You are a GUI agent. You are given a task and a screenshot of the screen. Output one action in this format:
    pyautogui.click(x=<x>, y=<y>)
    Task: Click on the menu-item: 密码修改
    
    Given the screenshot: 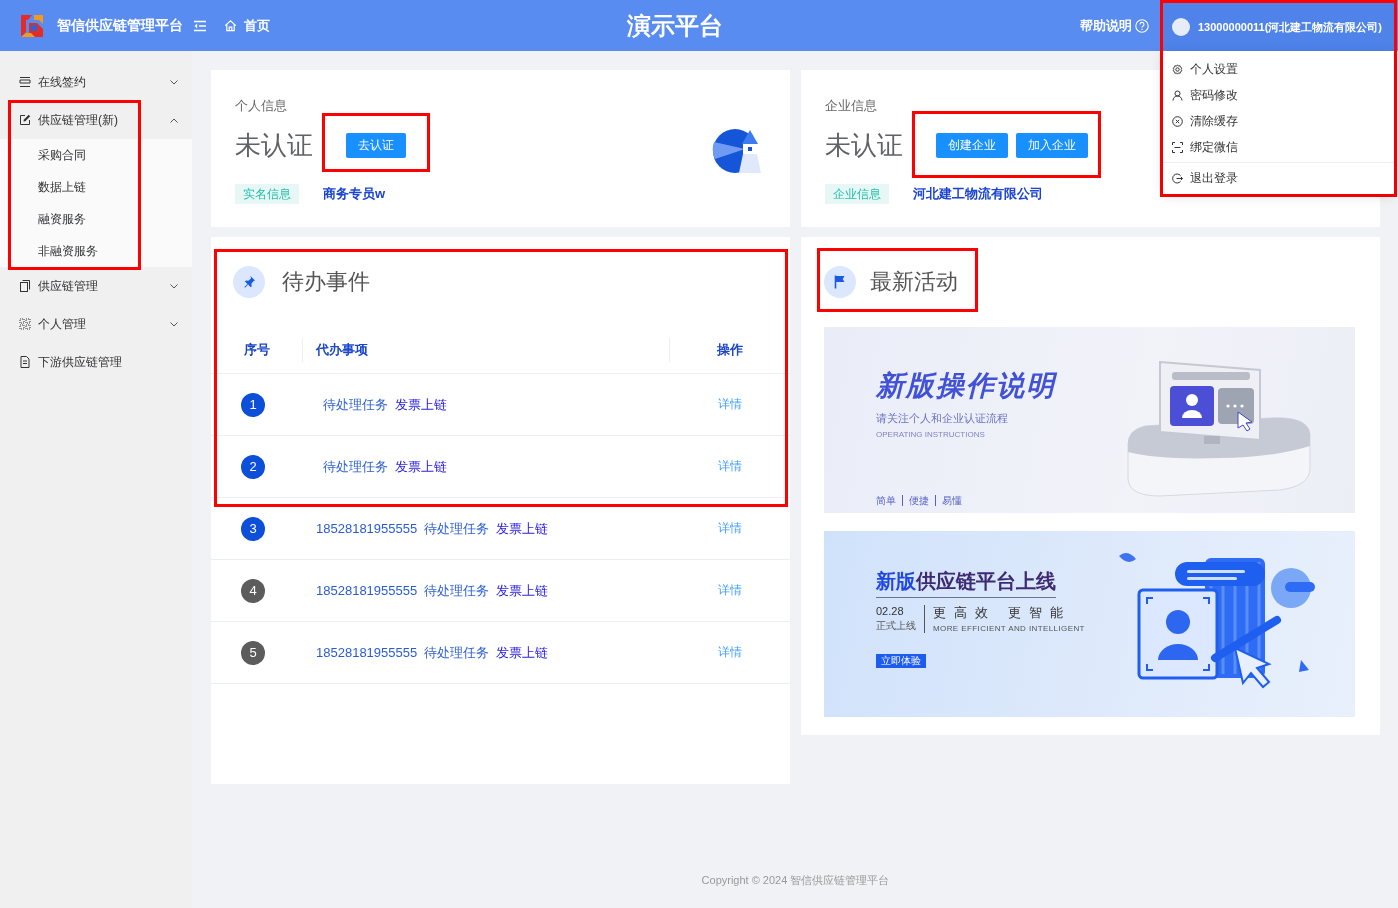 What is the action you would take?
    pyautogui.click(x=1278, y=95)
    